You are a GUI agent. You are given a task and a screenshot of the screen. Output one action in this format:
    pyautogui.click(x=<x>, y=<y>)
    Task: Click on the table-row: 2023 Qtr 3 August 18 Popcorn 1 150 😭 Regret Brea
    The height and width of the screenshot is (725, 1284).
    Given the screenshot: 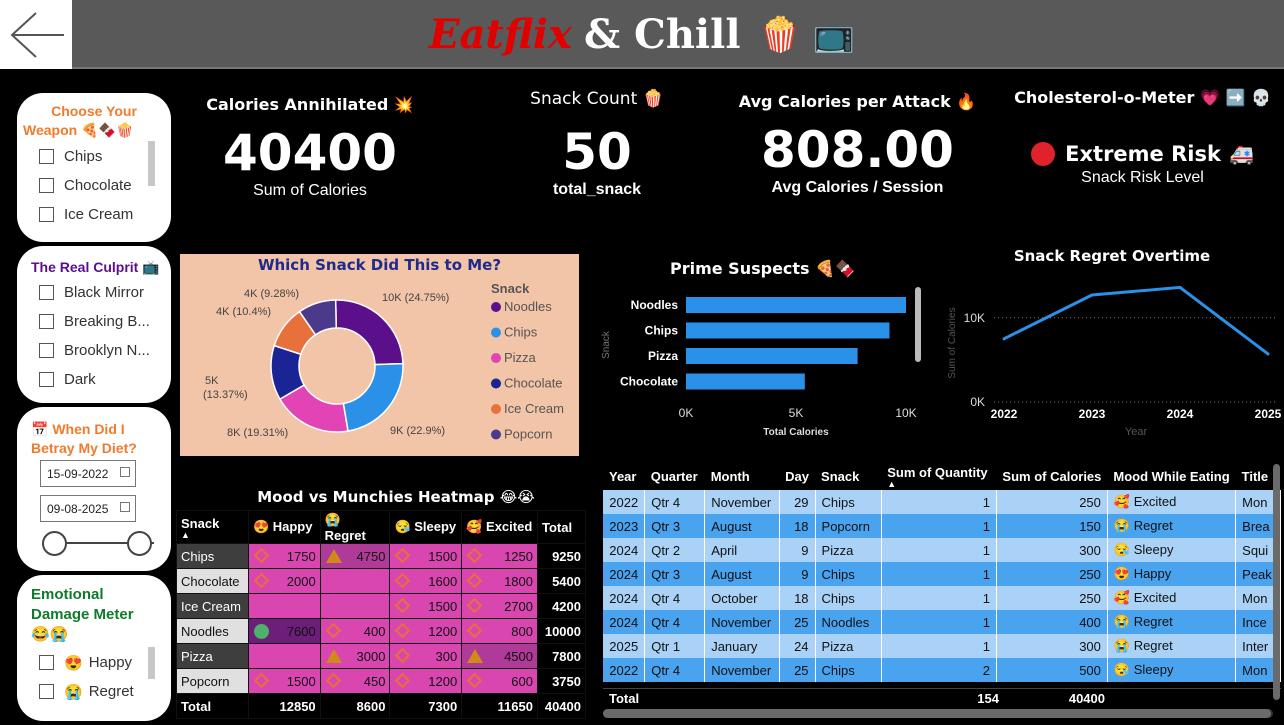 What is the action you would take?
    pyautogui.click(x=942, y=526)
    